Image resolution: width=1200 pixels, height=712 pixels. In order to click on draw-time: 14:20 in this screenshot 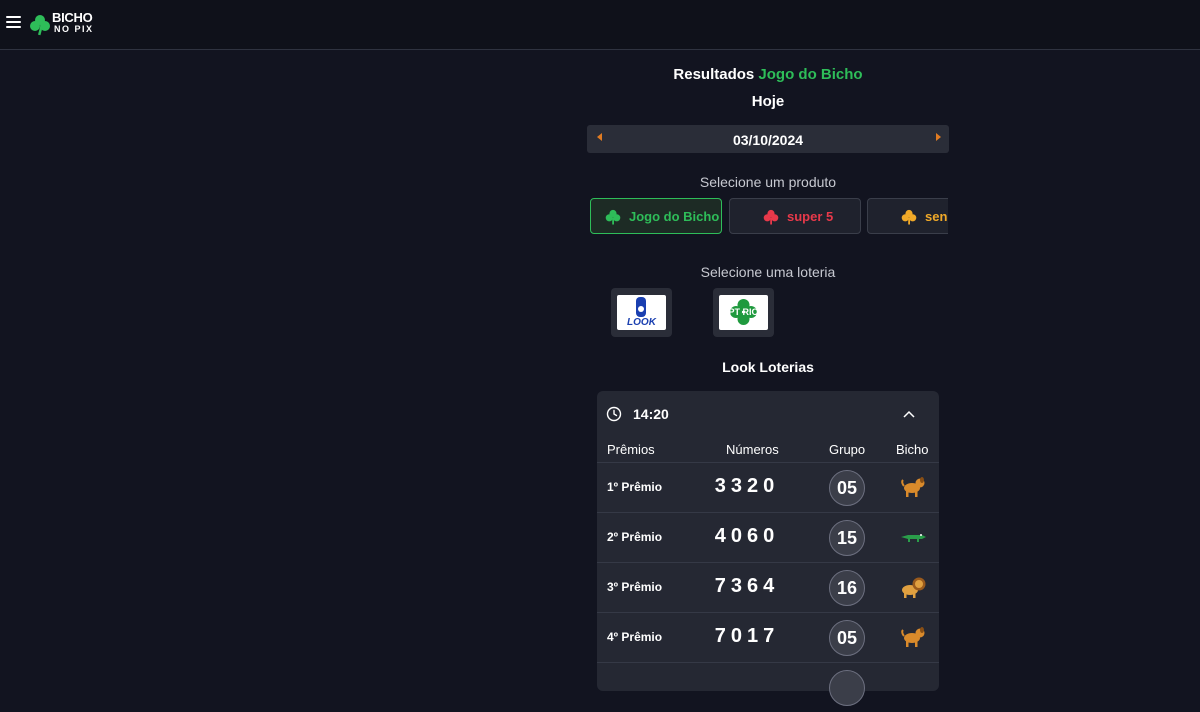, I will do `click(651, 414)`.